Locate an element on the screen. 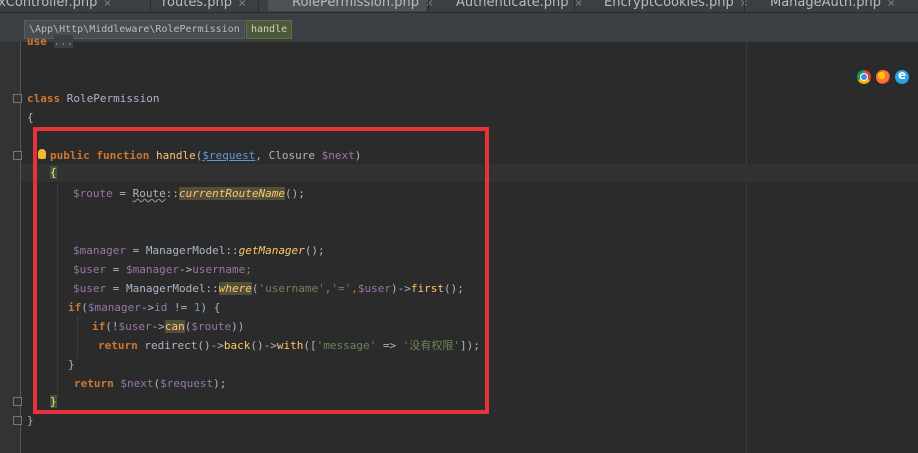  tab-manageauth: ManageAuth.php × is located at coordinates (834, 5).